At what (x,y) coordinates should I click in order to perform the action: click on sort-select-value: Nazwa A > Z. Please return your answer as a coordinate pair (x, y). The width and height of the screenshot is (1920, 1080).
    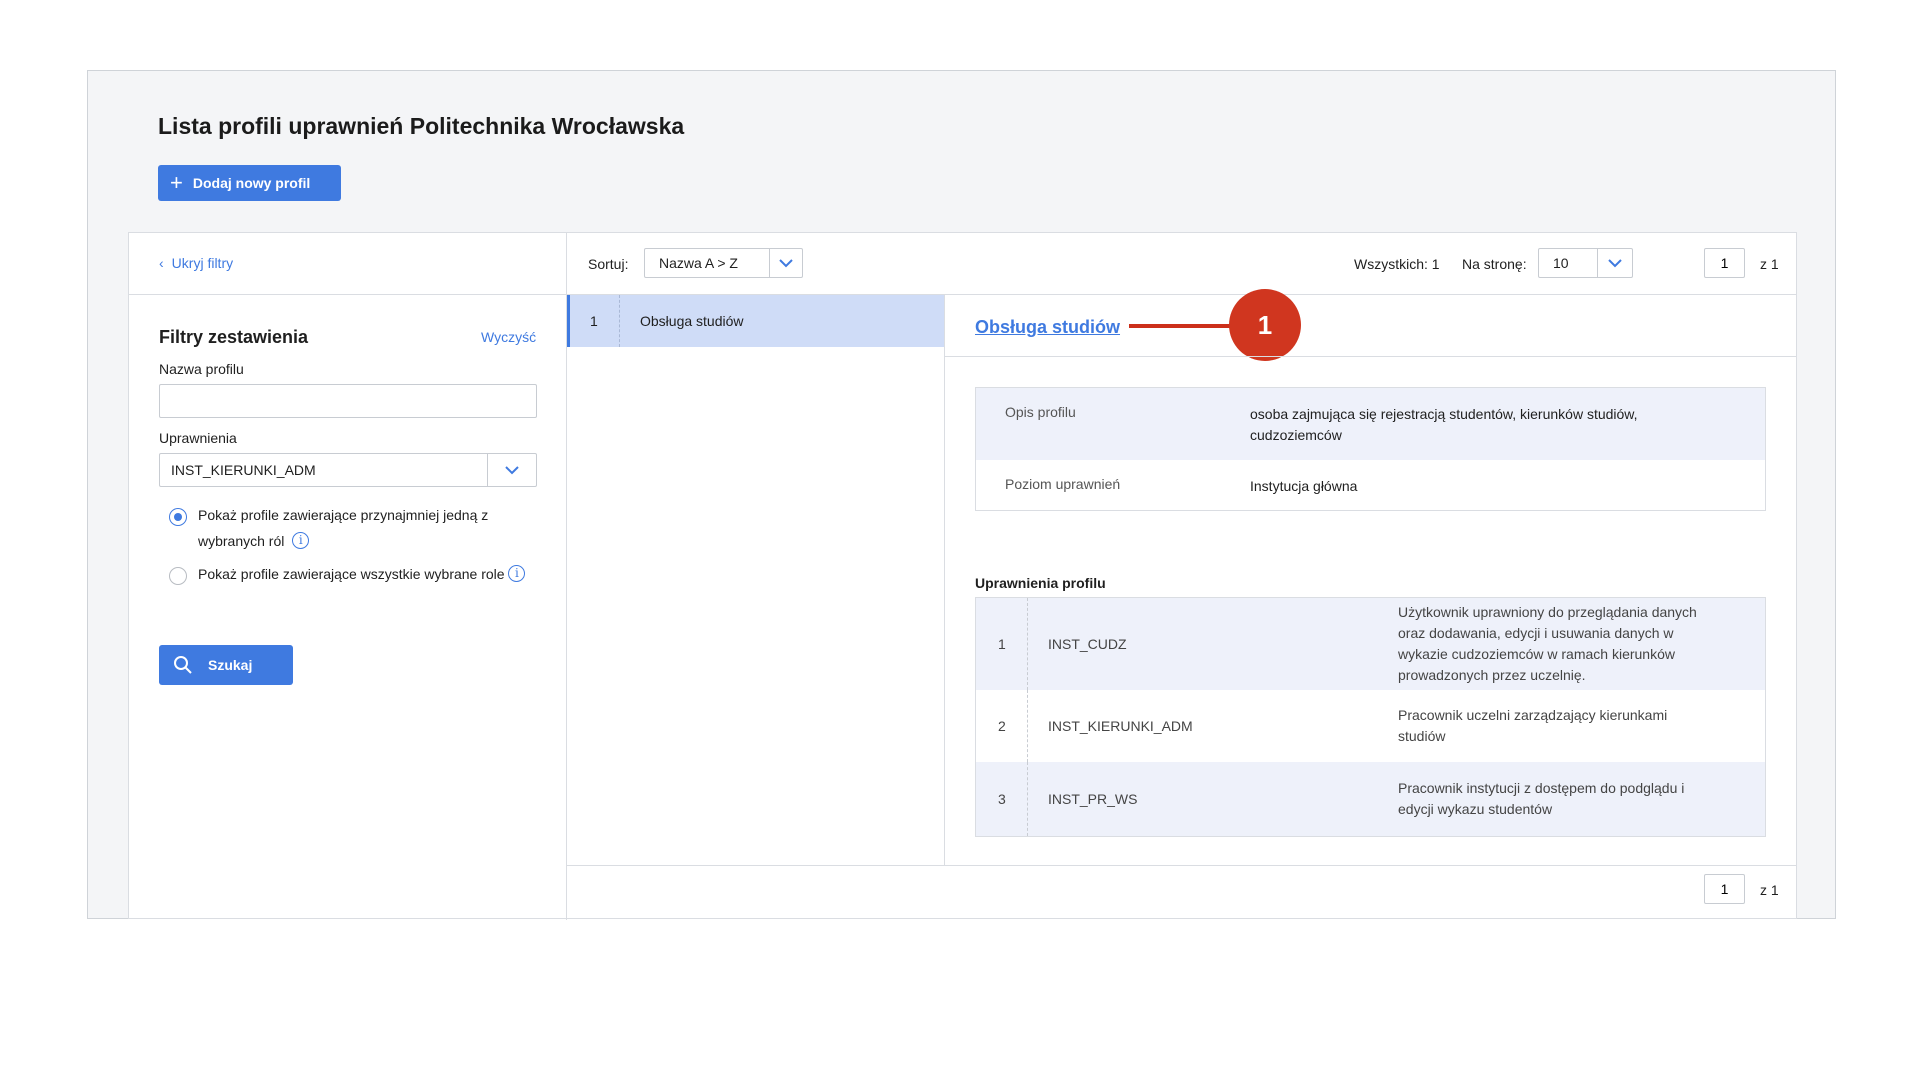
    Looking at the image, I should click on (698, 263).